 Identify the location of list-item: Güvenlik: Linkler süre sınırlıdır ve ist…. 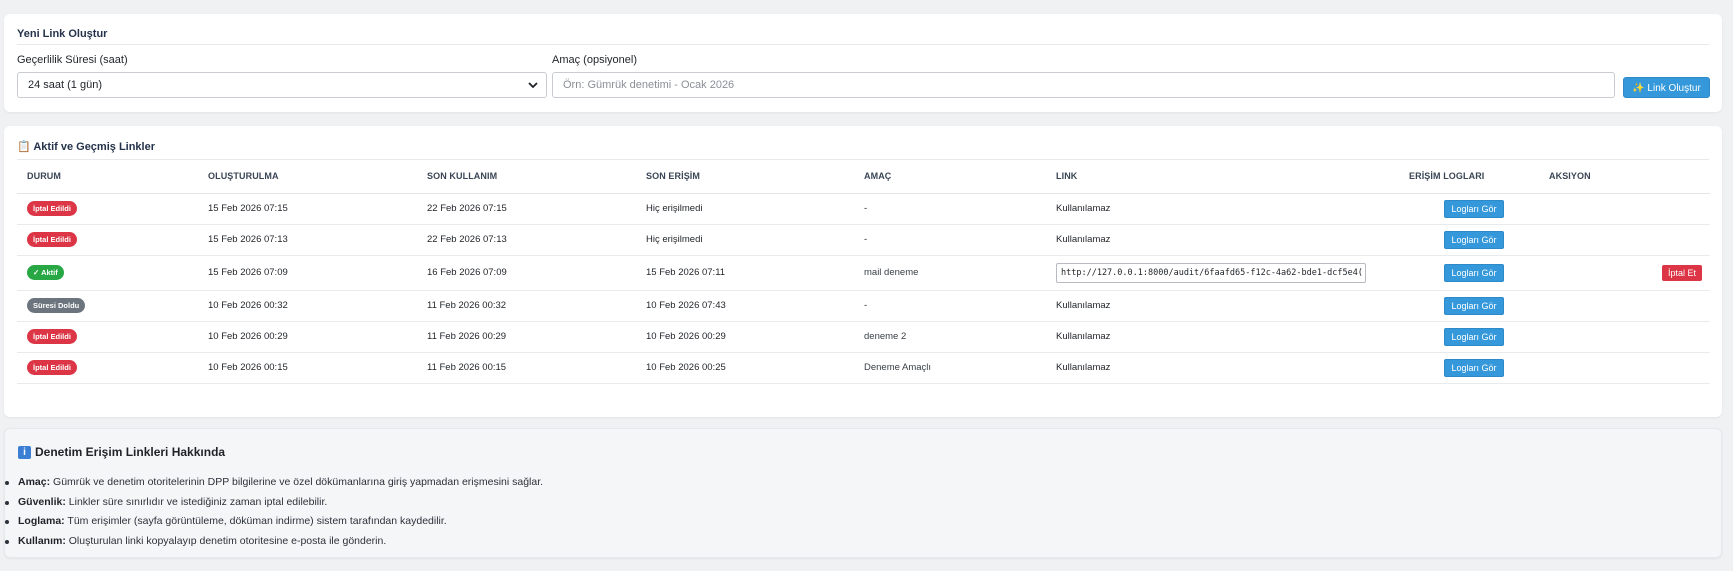
(274, 506).